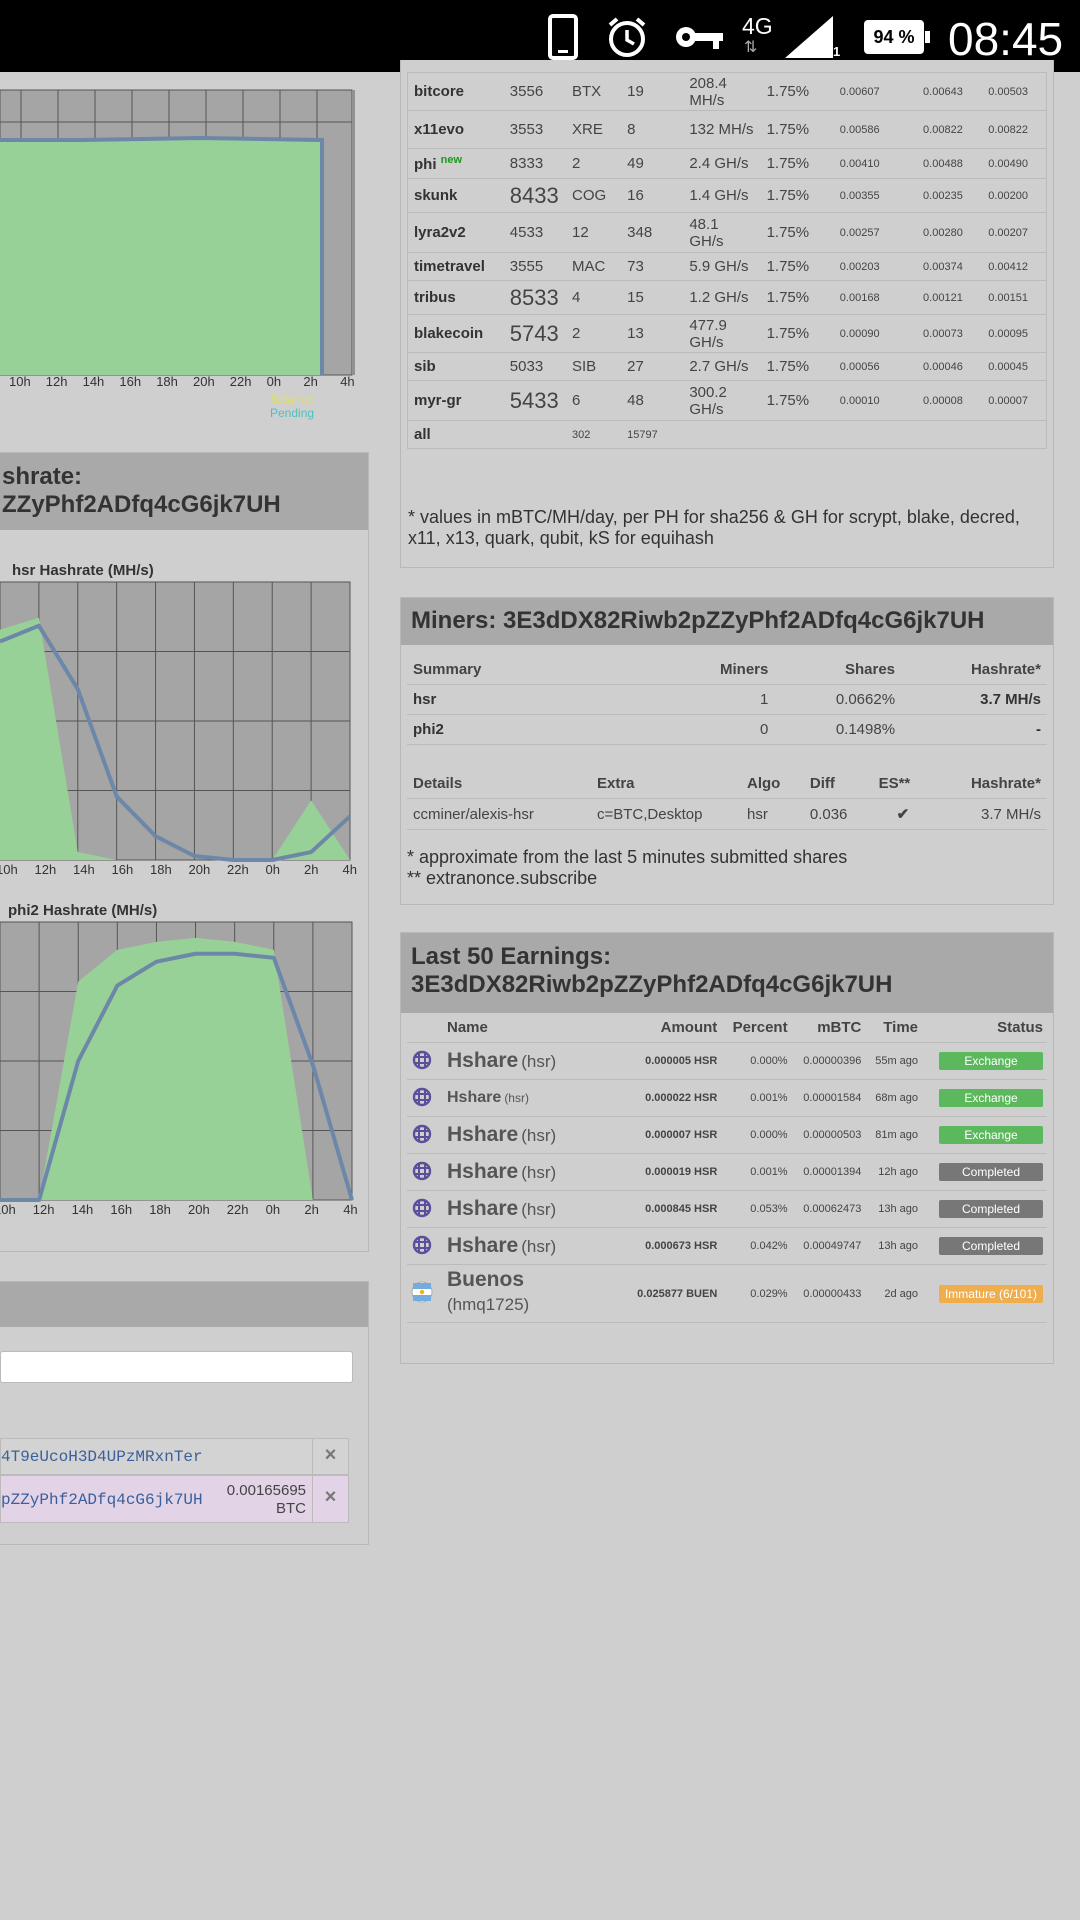 The height and width of the screenshot is (1920, 1080). What do you see at coordinates (425, 1246) in the screenshot?
I see `coin-icon-cell` at bounding box center [425, 1246].